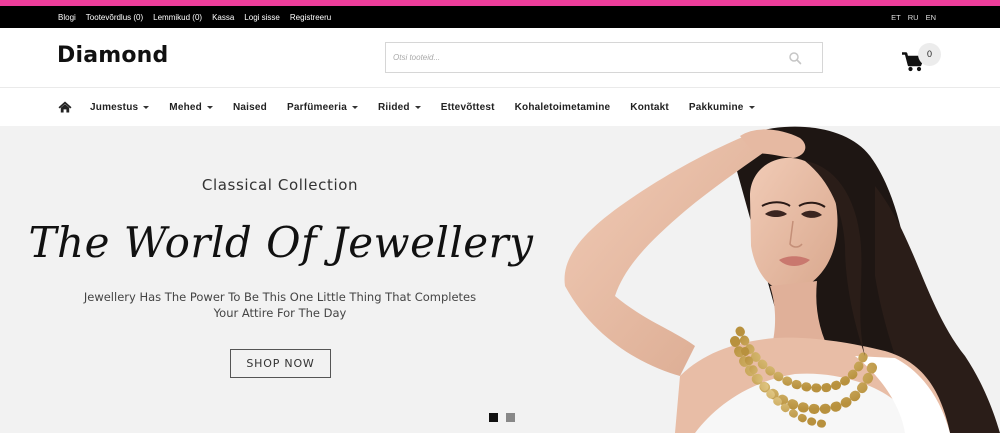  Describe the element at coordinates (120, 107) in the screenshot. I see `nav-item-jumestus: Jumestus` at that location.